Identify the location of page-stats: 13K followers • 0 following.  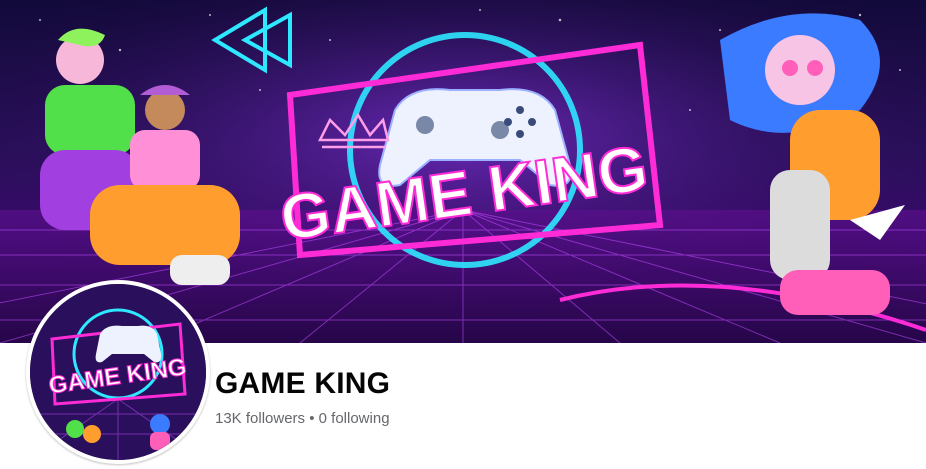
(302, 418).